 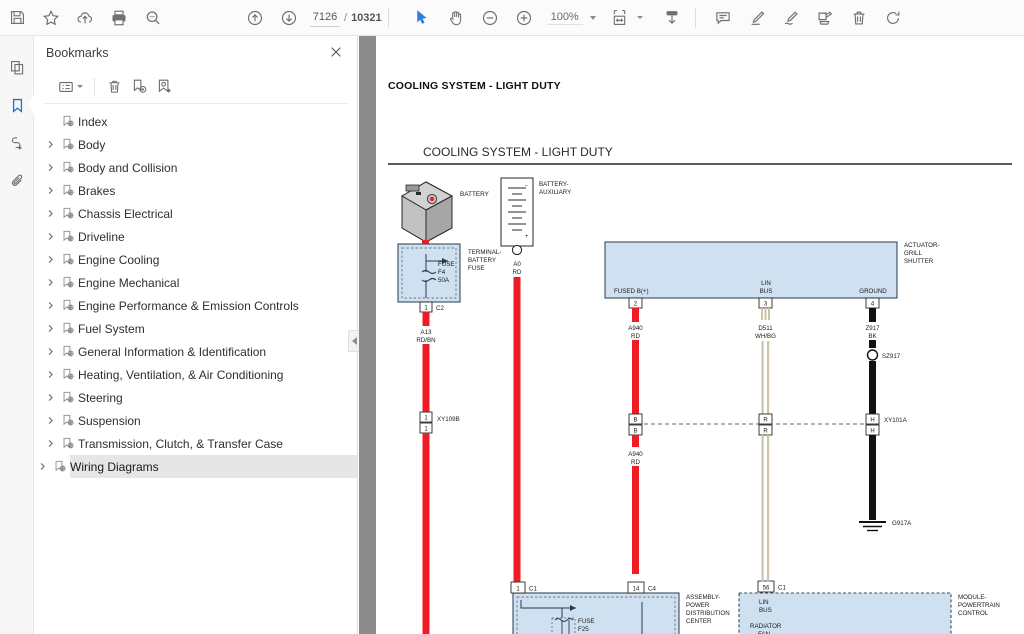 What do you see at coordinates (583, 629) in the screenshot?
I see `fuse-f25-label-2: F25` at bounding box center [583, 629].